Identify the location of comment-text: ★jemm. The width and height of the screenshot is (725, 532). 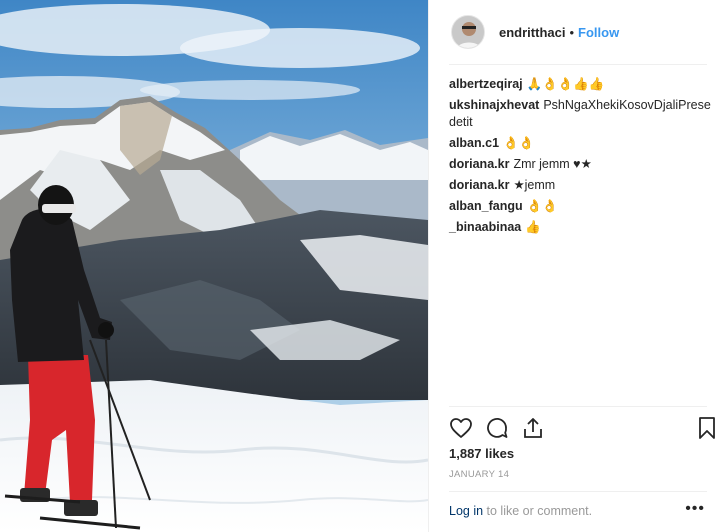
(534, 185).